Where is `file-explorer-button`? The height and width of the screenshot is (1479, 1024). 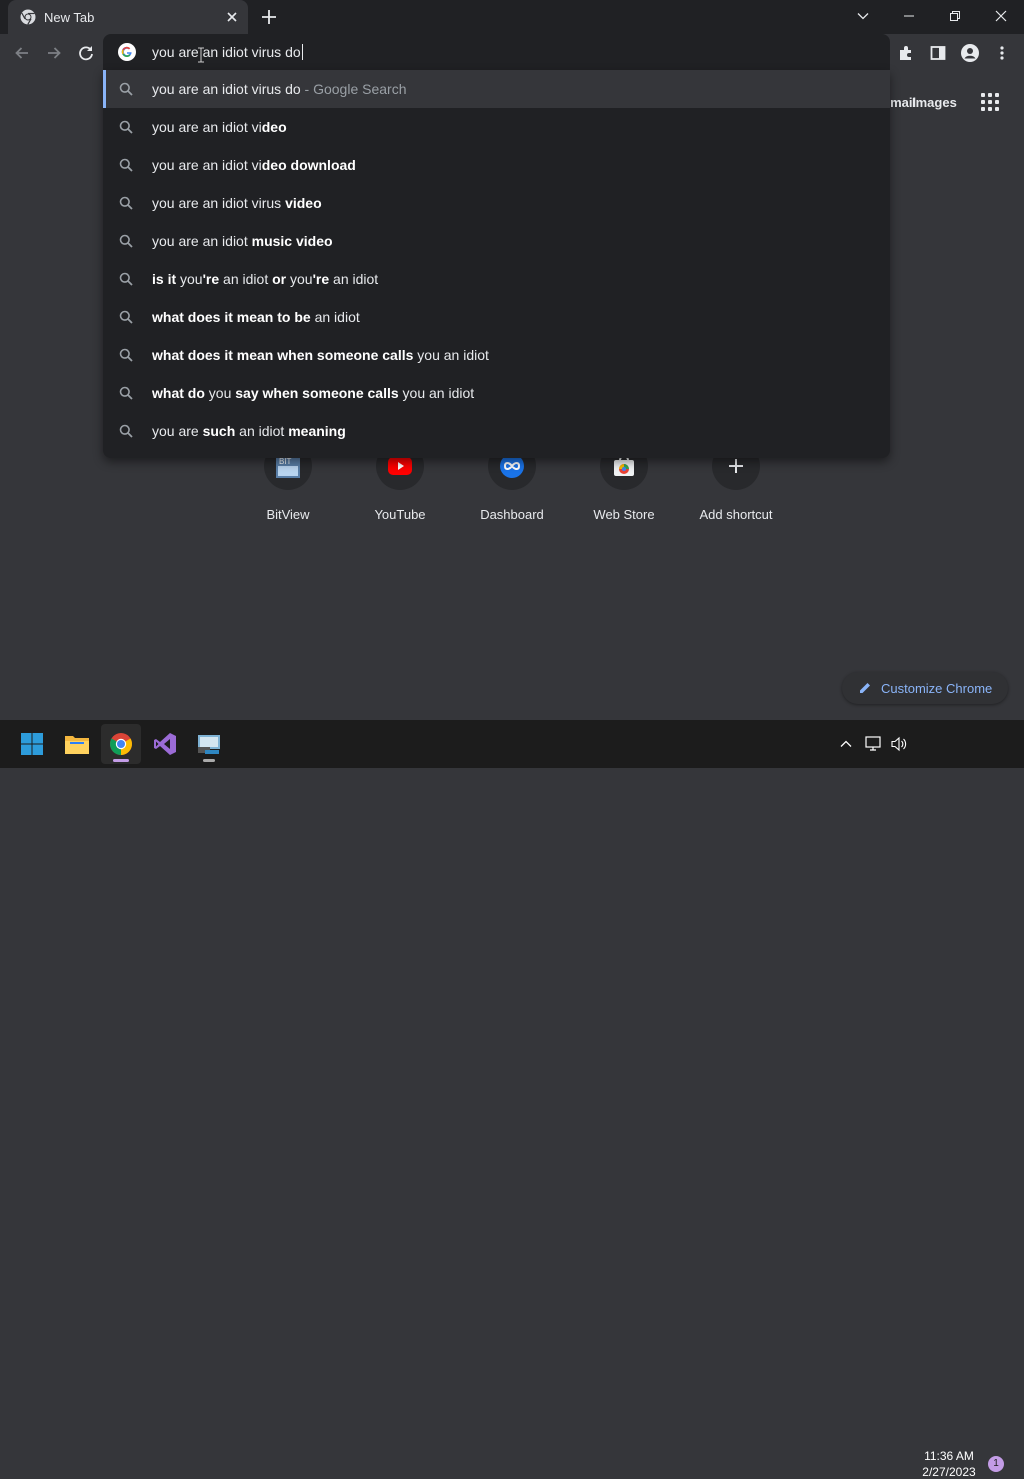
file-explorer-button is located at coordinates (77, 744).